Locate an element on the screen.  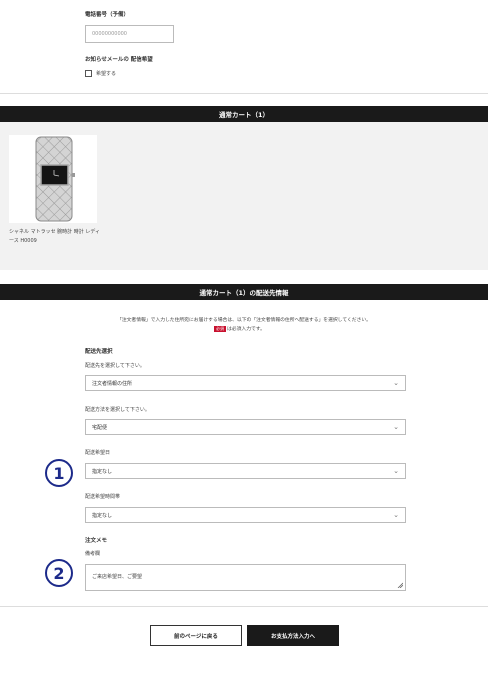
time-value: 指定なし is located at coordinates (102, 515).